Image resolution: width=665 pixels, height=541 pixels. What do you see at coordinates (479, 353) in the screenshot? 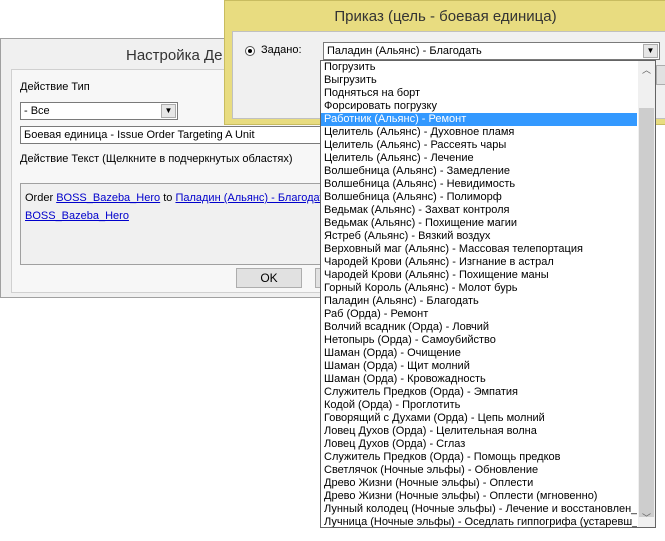
I see `dropdown-option: Шаман (Орда) - Очищение` at bounding box center [479, 353].